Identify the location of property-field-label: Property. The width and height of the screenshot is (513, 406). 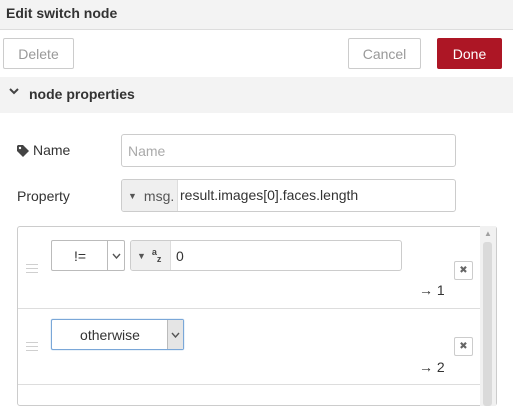
(43, 196).